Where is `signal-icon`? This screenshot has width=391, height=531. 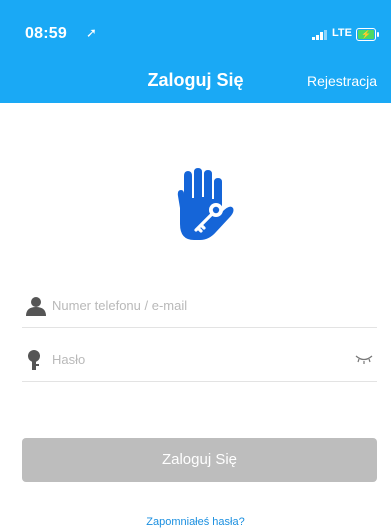
signal-icon is located at coordinates (319, 35).